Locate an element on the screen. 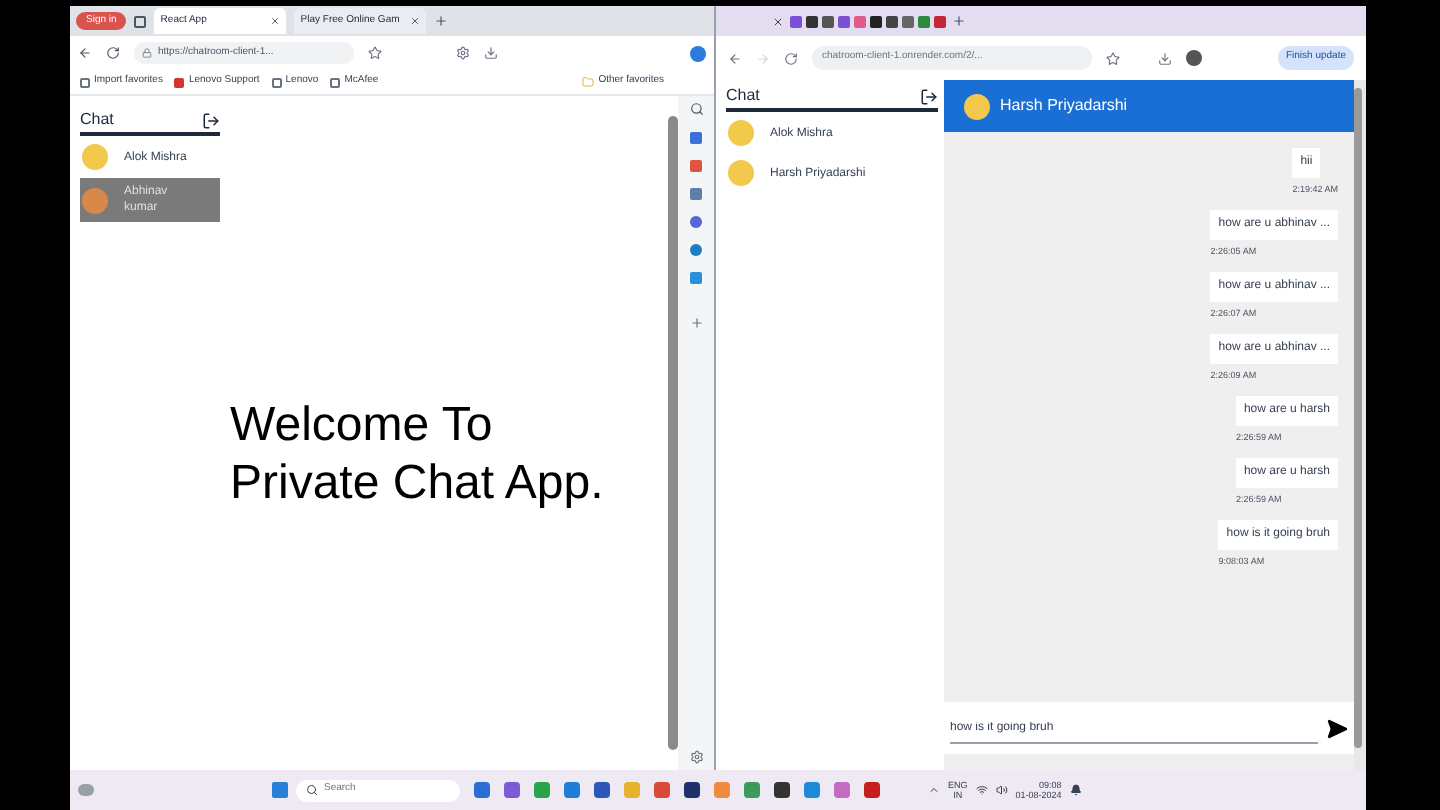  folder-icon is located at coordinates (588, 82).